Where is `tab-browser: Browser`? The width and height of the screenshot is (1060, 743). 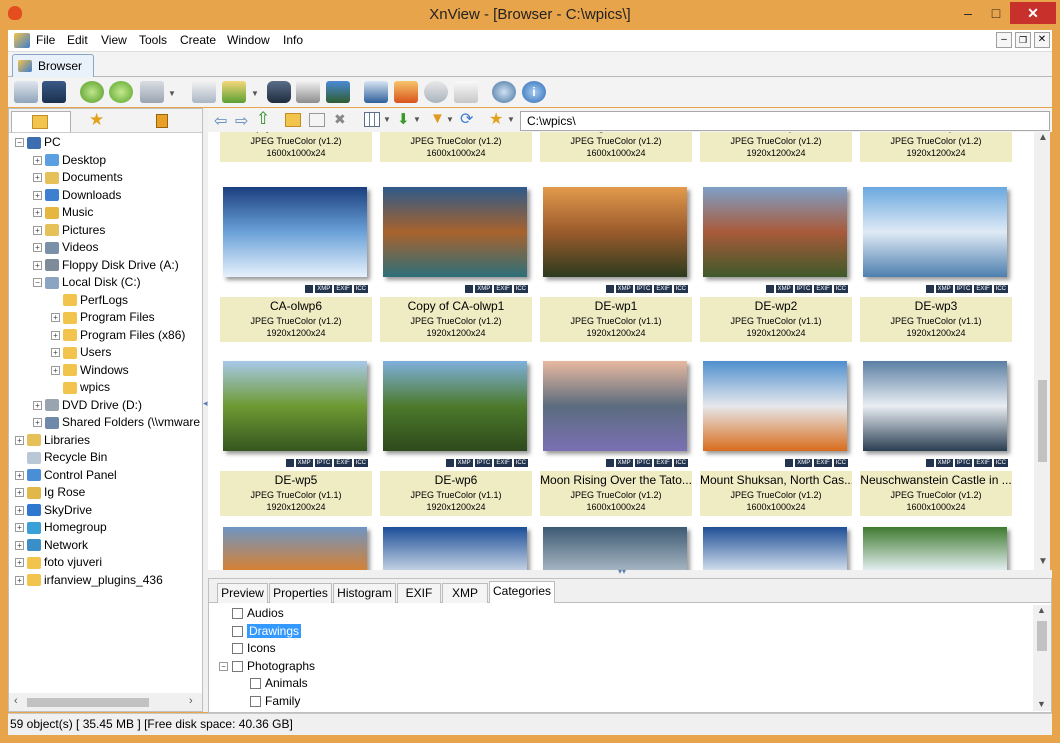 tab-browser: Browser is located at coordinates (53, 65).